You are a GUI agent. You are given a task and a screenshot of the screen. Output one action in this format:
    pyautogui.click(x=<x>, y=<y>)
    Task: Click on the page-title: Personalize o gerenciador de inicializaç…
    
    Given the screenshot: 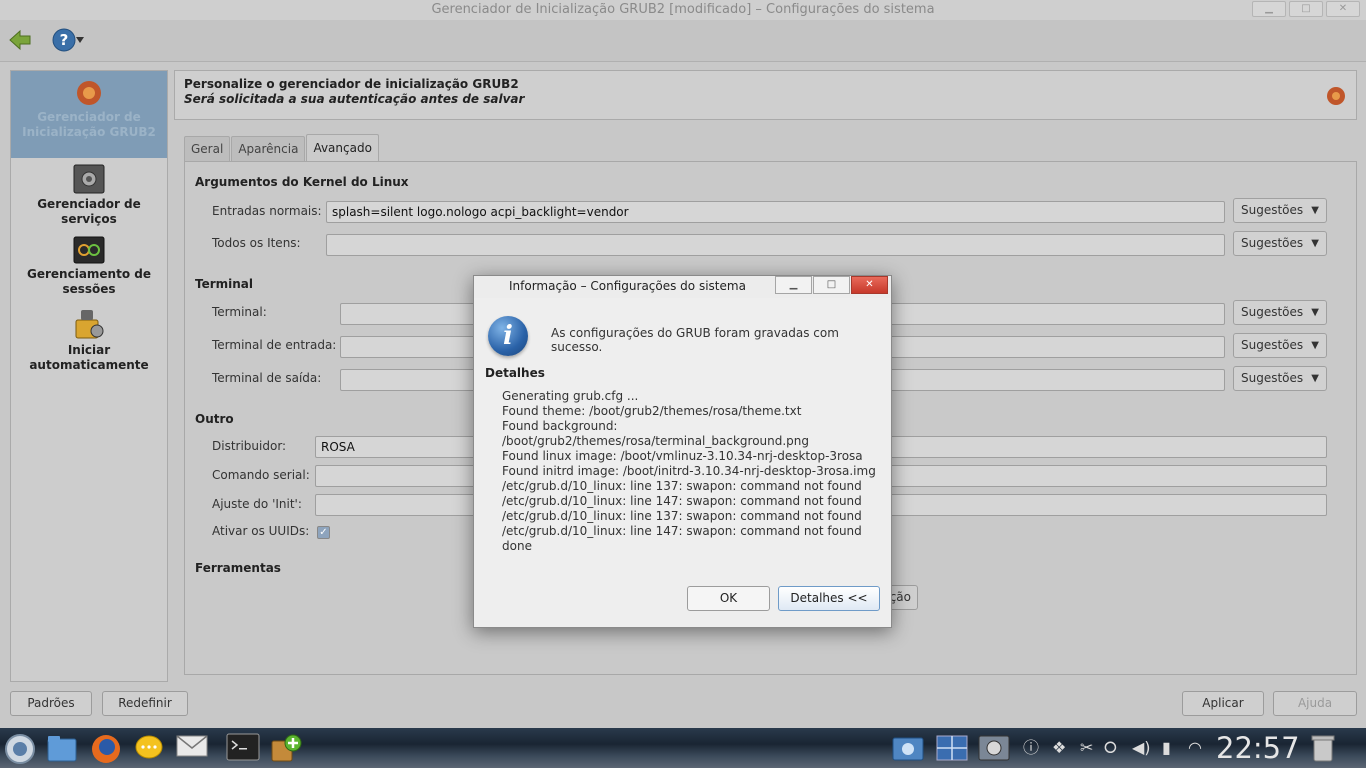 What is the action you would take?
    pyautogui.click(x=351, y=84)
    